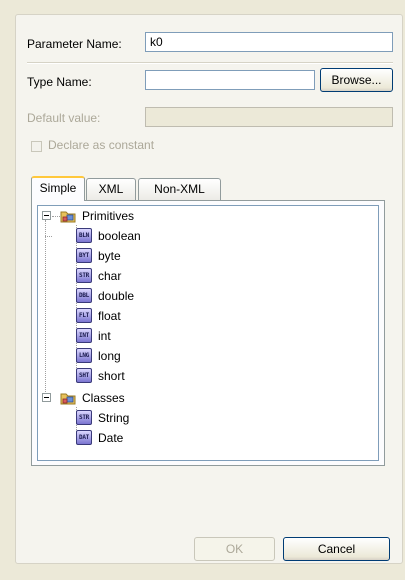 The image size is (405, 580). What do you see at coordinates (84, 275) in the screenshot?
I see `char-type-icon: STR` at bounding box center [84, 275].